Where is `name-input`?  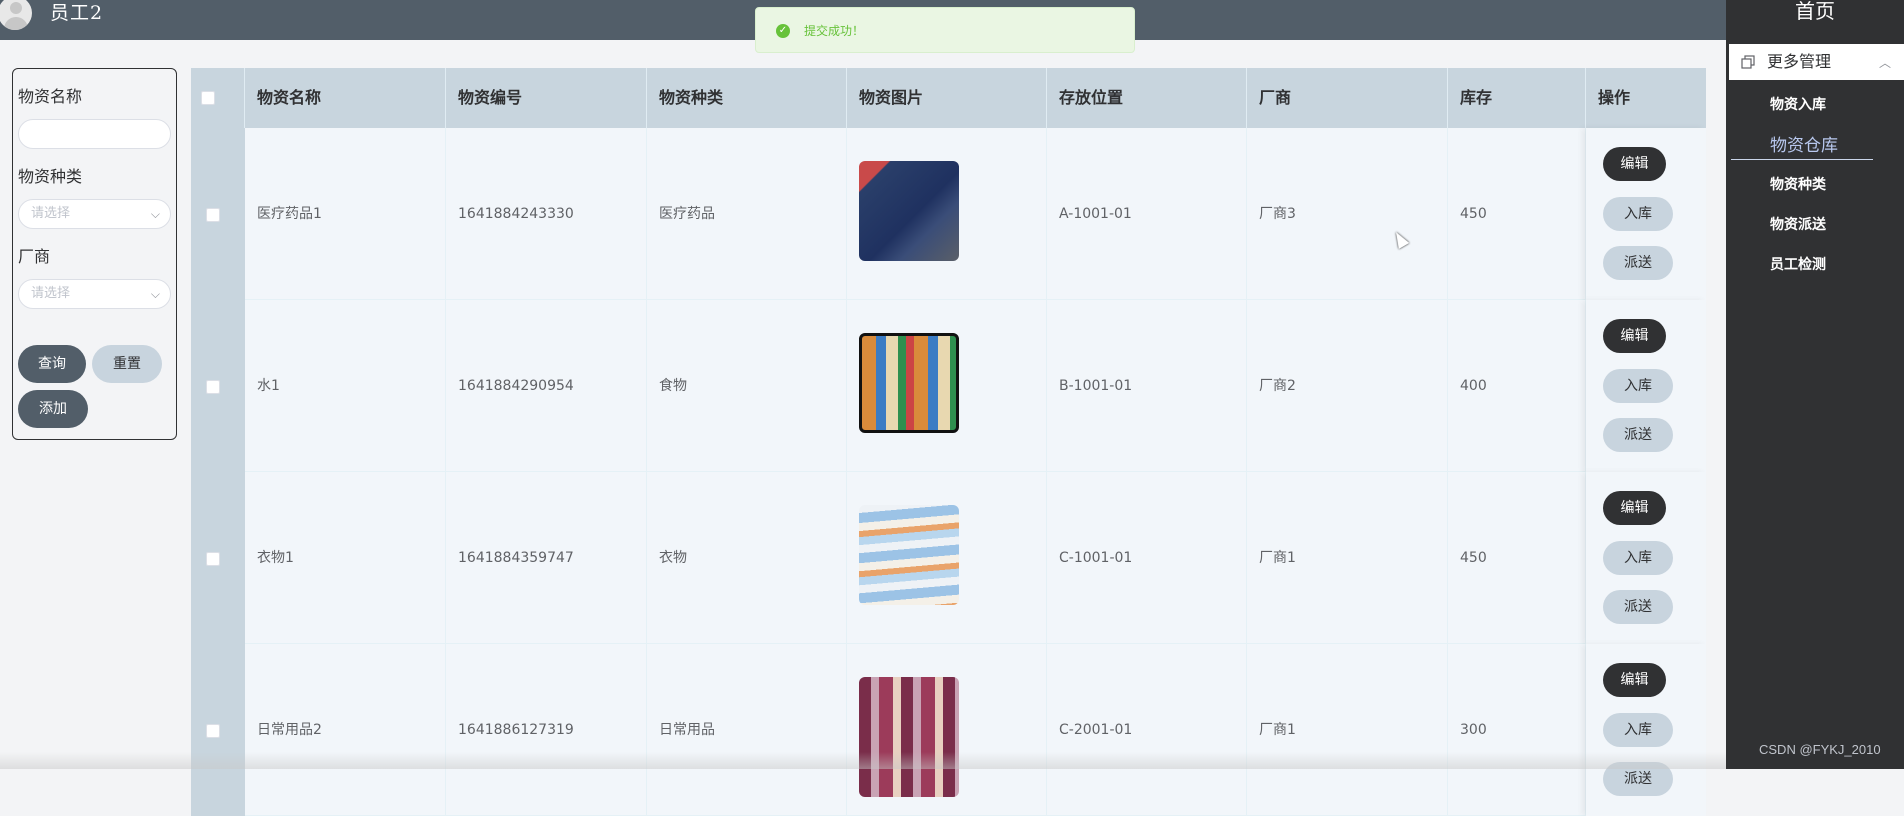 name-input is located at coordinates (94, 134).